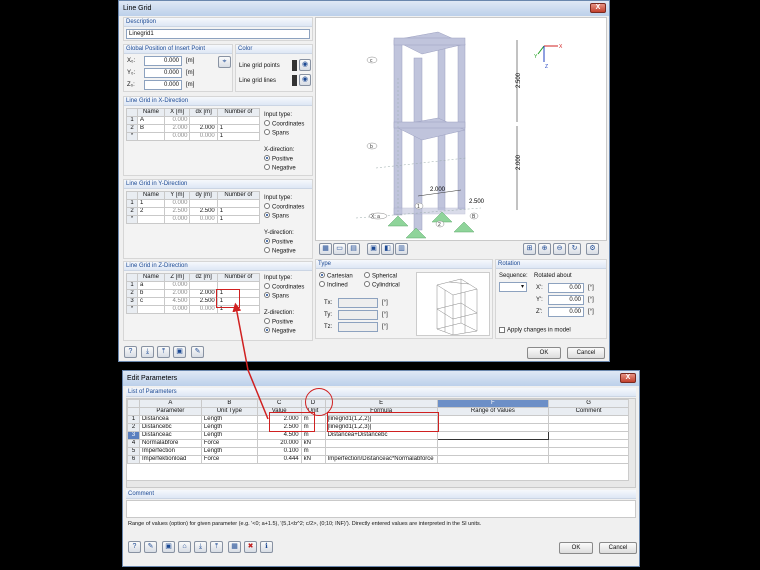  What do you see at coordinates (193, 120) in the screenshot?
I see `table-row: 1 A 0.000` at bounding box center [193, 120].